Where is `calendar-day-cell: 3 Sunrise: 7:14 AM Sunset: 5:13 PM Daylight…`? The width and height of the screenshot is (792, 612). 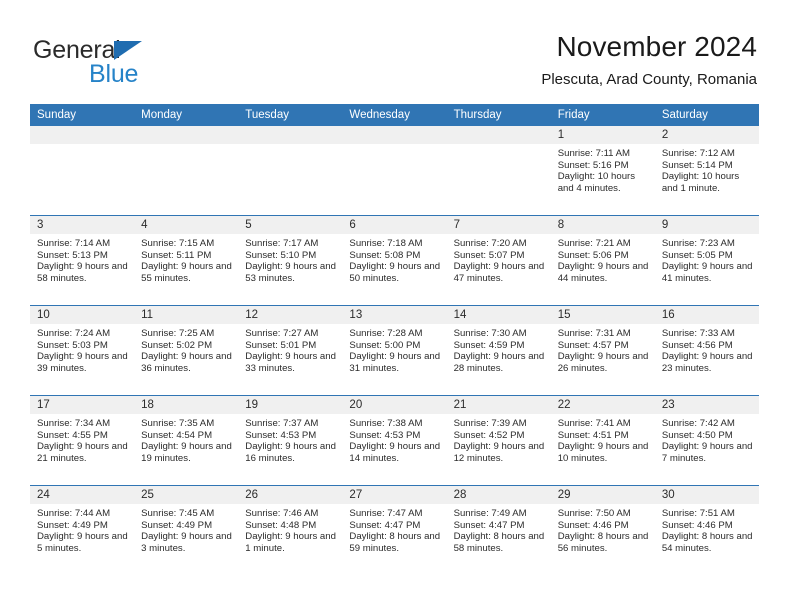 calendar-day-cell: 3 Sunrise: 7:14 AM Sunset: 5:13 PM Daylight… is located at coordinates (82, 260).